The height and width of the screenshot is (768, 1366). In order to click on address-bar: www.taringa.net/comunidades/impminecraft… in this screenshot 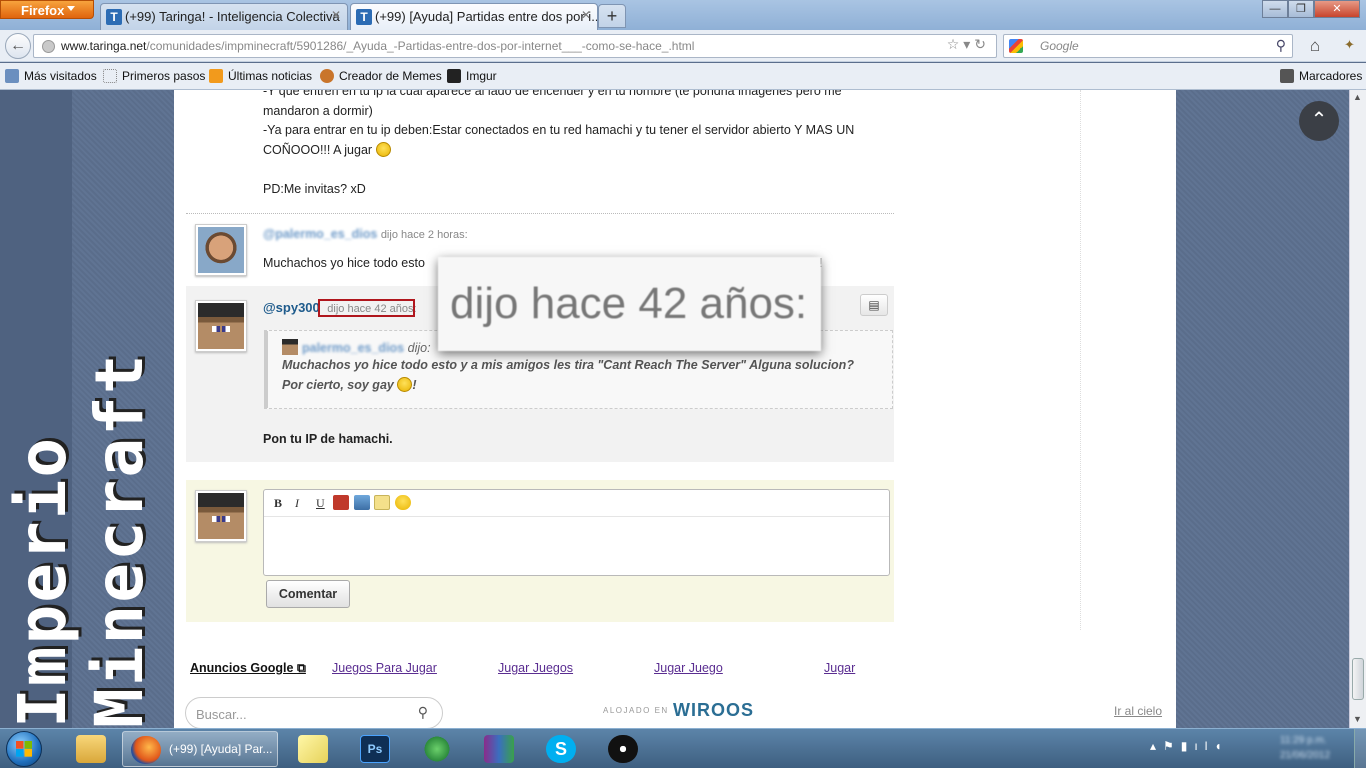, I will do `click(515, 46)`.